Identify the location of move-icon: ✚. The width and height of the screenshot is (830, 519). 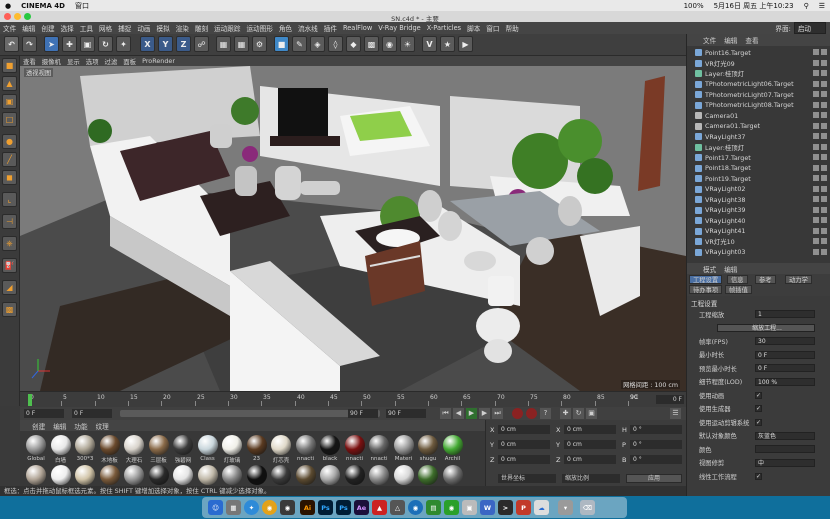
(69, 44).